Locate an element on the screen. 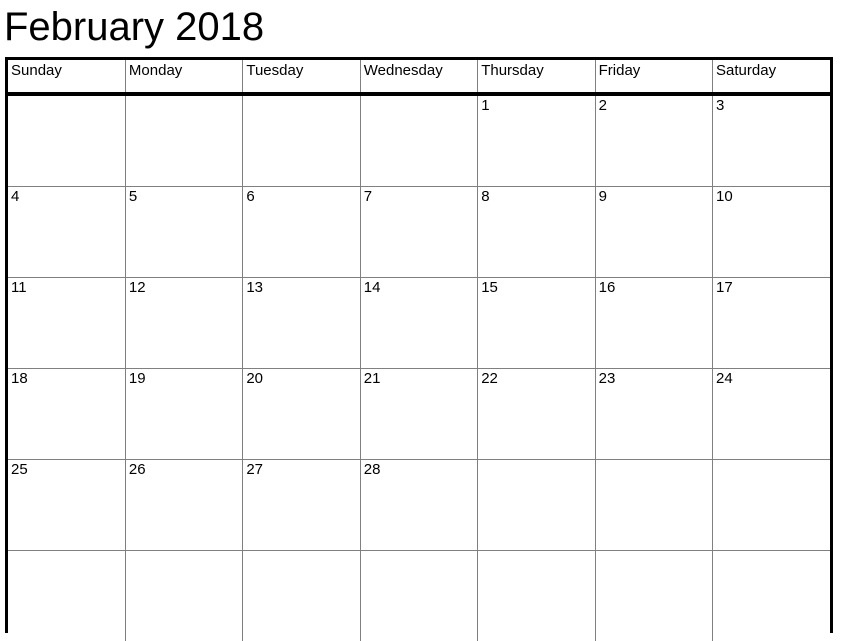 This screenshot has width=842, height=641. calendar-day-cell: 2 is located at coordinates (654, 140).